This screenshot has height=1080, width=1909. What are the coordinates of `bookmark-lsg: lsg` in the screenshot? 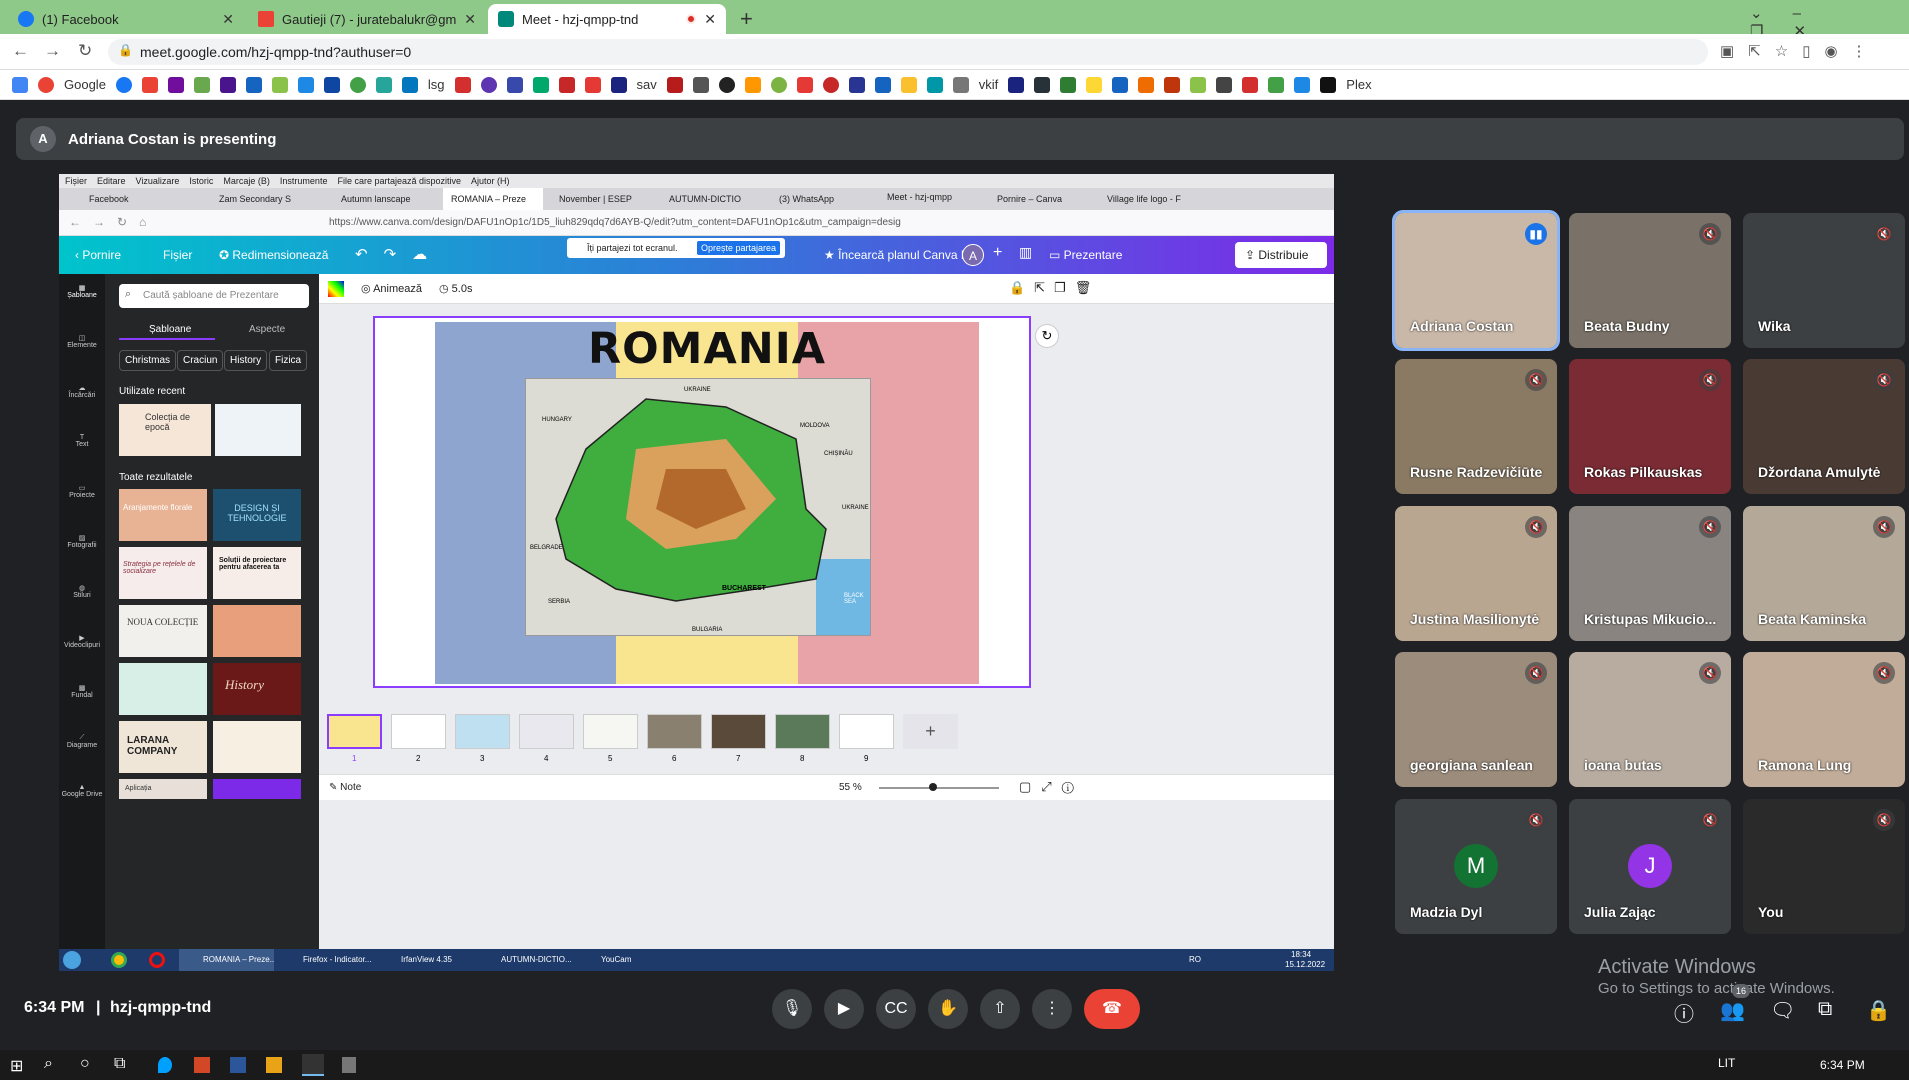 It's located at (436, 84).